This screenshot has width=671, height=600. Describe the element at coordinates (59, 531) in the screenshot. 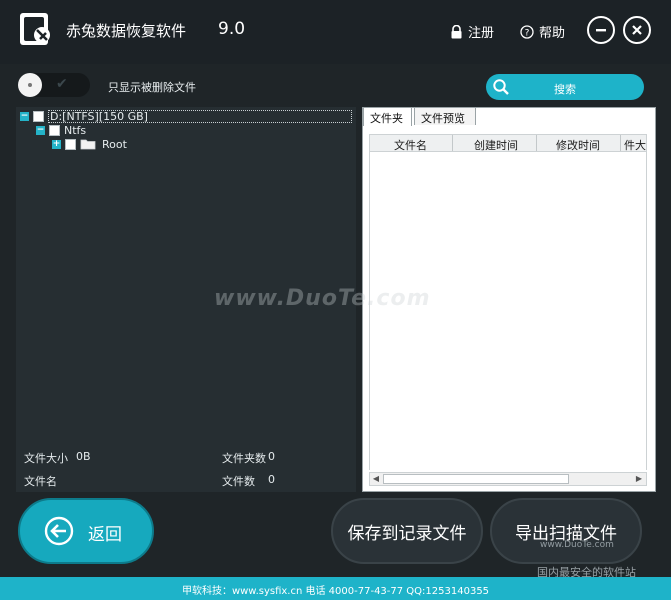

I see `back-arrow-icon` at that location.